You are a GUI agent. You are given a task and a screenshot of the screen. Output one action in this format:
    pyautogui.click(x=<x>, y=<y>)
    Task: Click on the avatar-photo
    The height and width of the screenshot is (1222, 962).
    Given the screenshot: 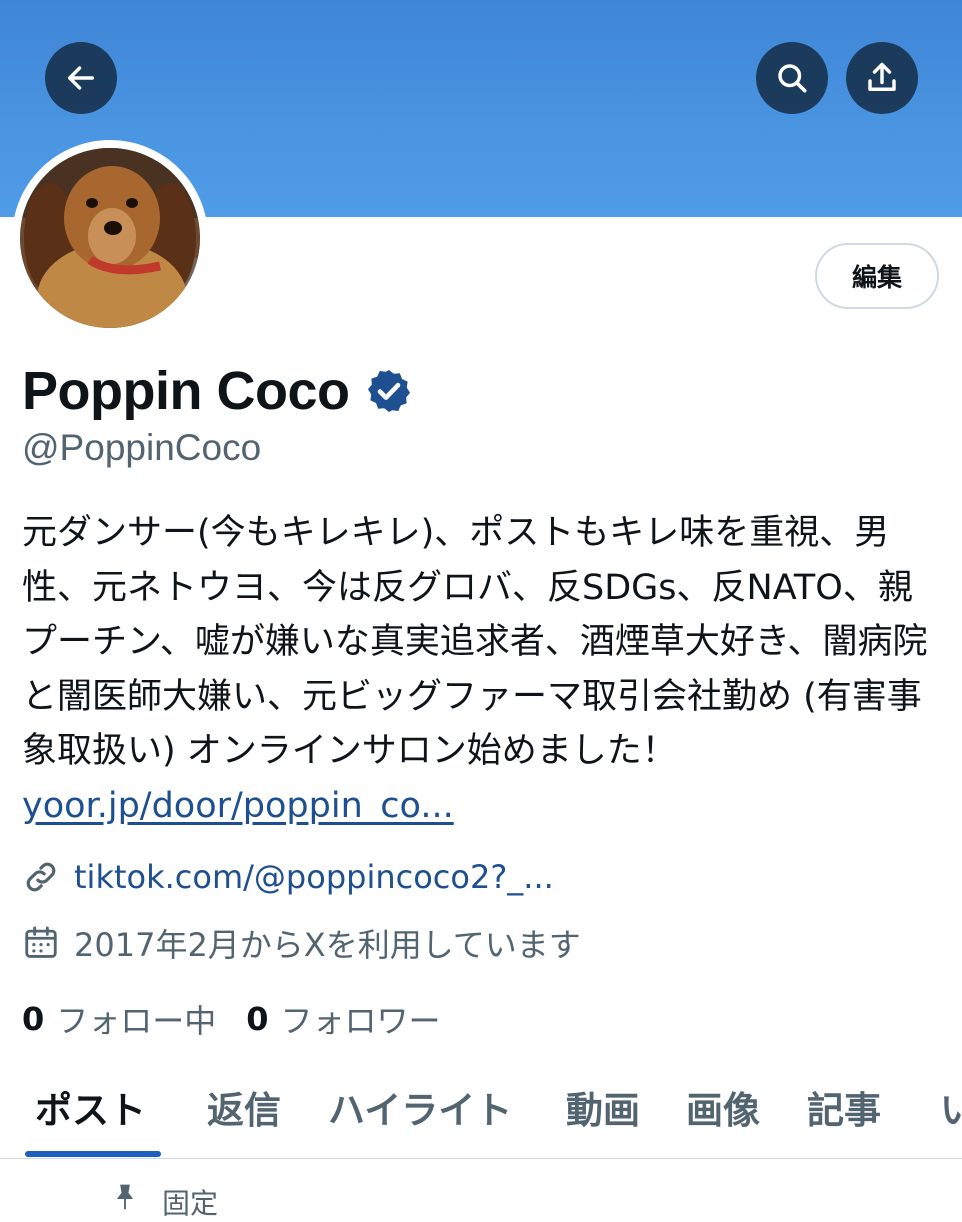 What is the action you would take?
    pyautogui.click(x=110, y=238)
    